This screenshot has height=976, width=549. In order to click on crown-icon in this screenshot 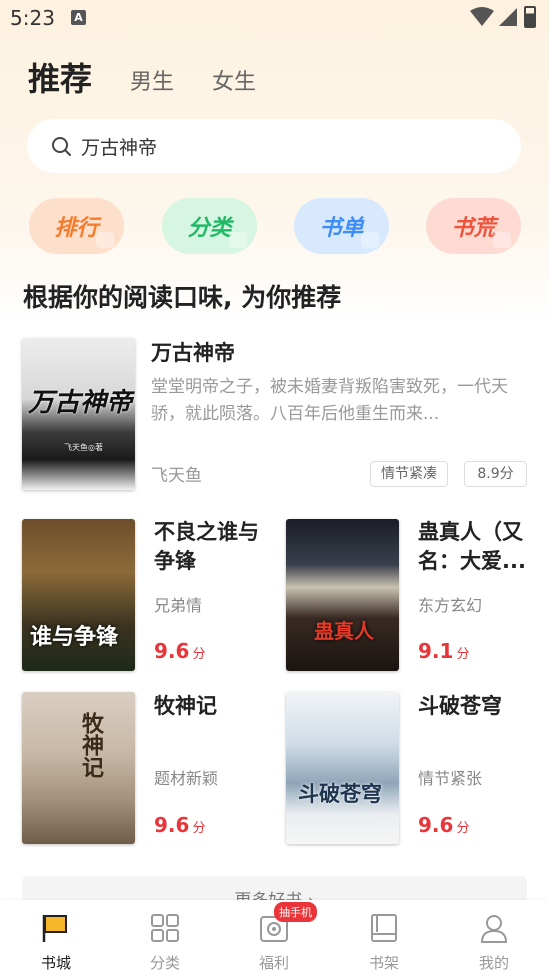, I will do `click(105, 240)`.